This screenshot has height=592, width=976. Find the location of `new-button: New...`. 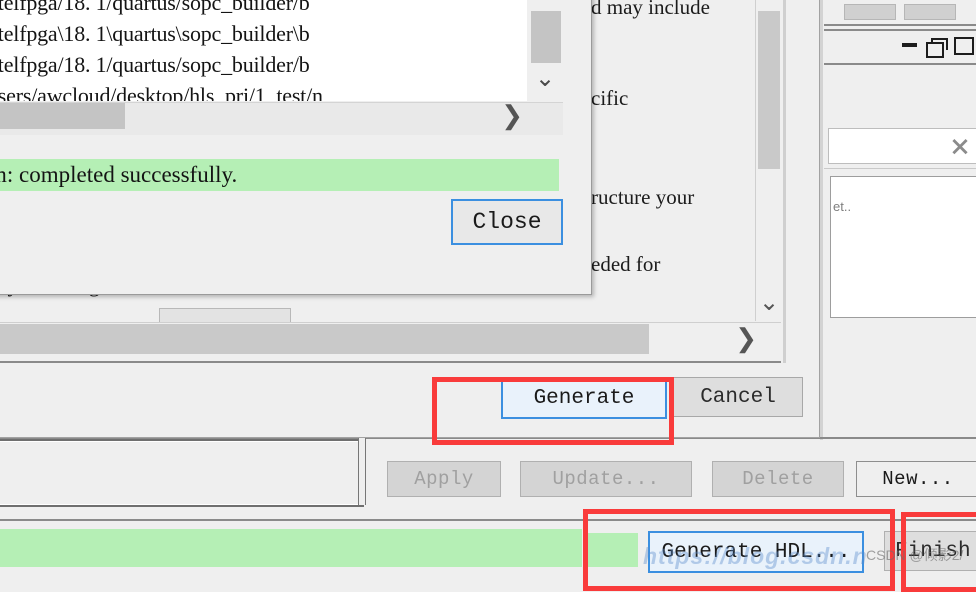

new-button: New... is located at coordinates (916, 479).